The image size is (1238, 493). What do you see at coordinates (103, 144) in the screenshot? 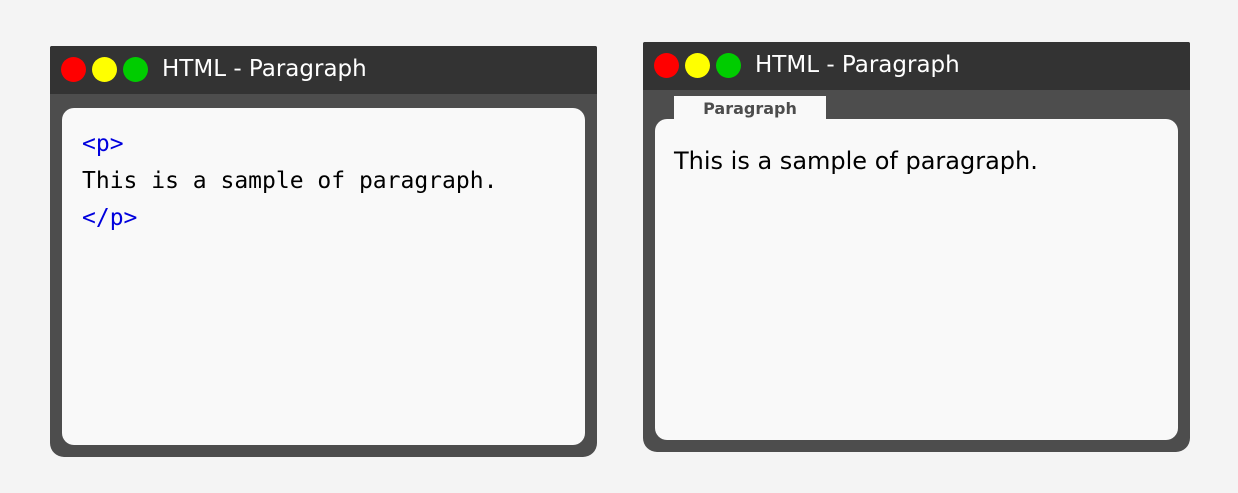
I see `code-open-tag: <p>` at bounding box center [103, 144].